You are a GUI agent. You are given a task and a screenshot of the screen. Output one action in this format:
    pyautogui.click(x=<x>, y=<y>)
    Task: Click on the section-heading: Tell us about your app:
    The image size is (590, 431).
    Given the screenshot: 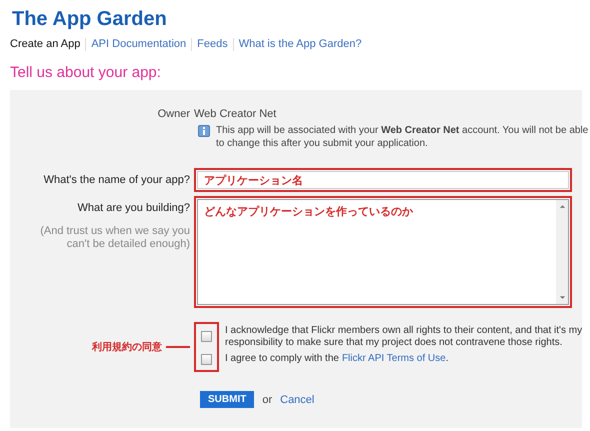 What is the action you would take?
    pyautogui.click(x=86, y=73)
    